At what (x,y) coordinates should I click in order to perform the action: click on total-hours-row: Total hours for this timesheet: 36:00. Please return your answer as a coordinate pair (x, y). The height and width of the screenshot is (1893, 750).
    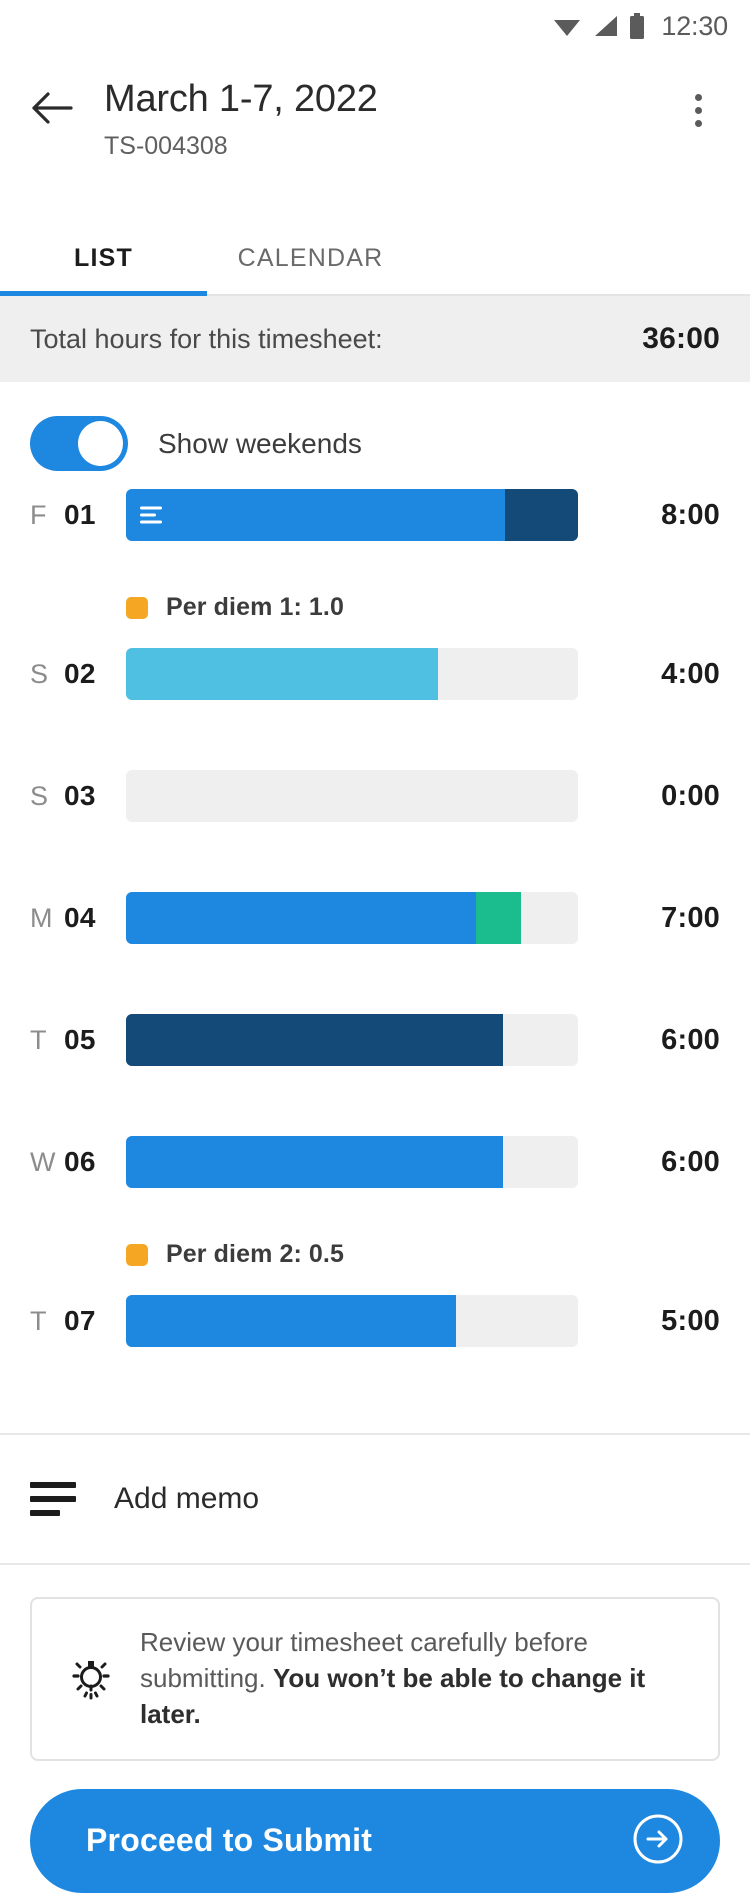
    Looking at the image, I should click on (375, 339).